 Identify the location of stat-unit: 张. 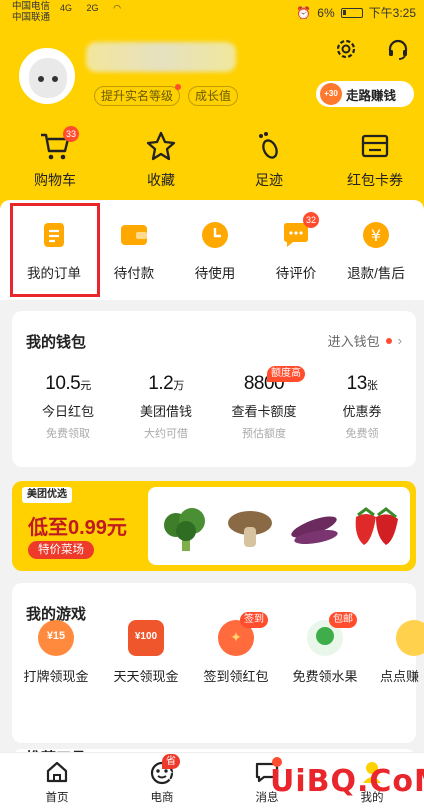
(372, 386).